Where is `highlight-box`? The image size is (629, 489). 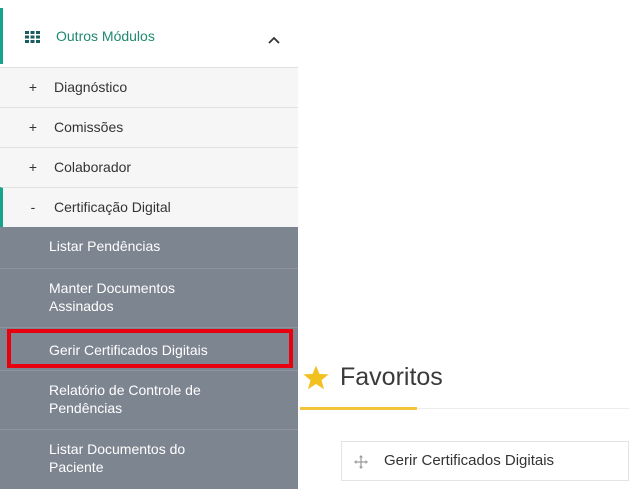
highlight-box is located at coordinates (150, 348).